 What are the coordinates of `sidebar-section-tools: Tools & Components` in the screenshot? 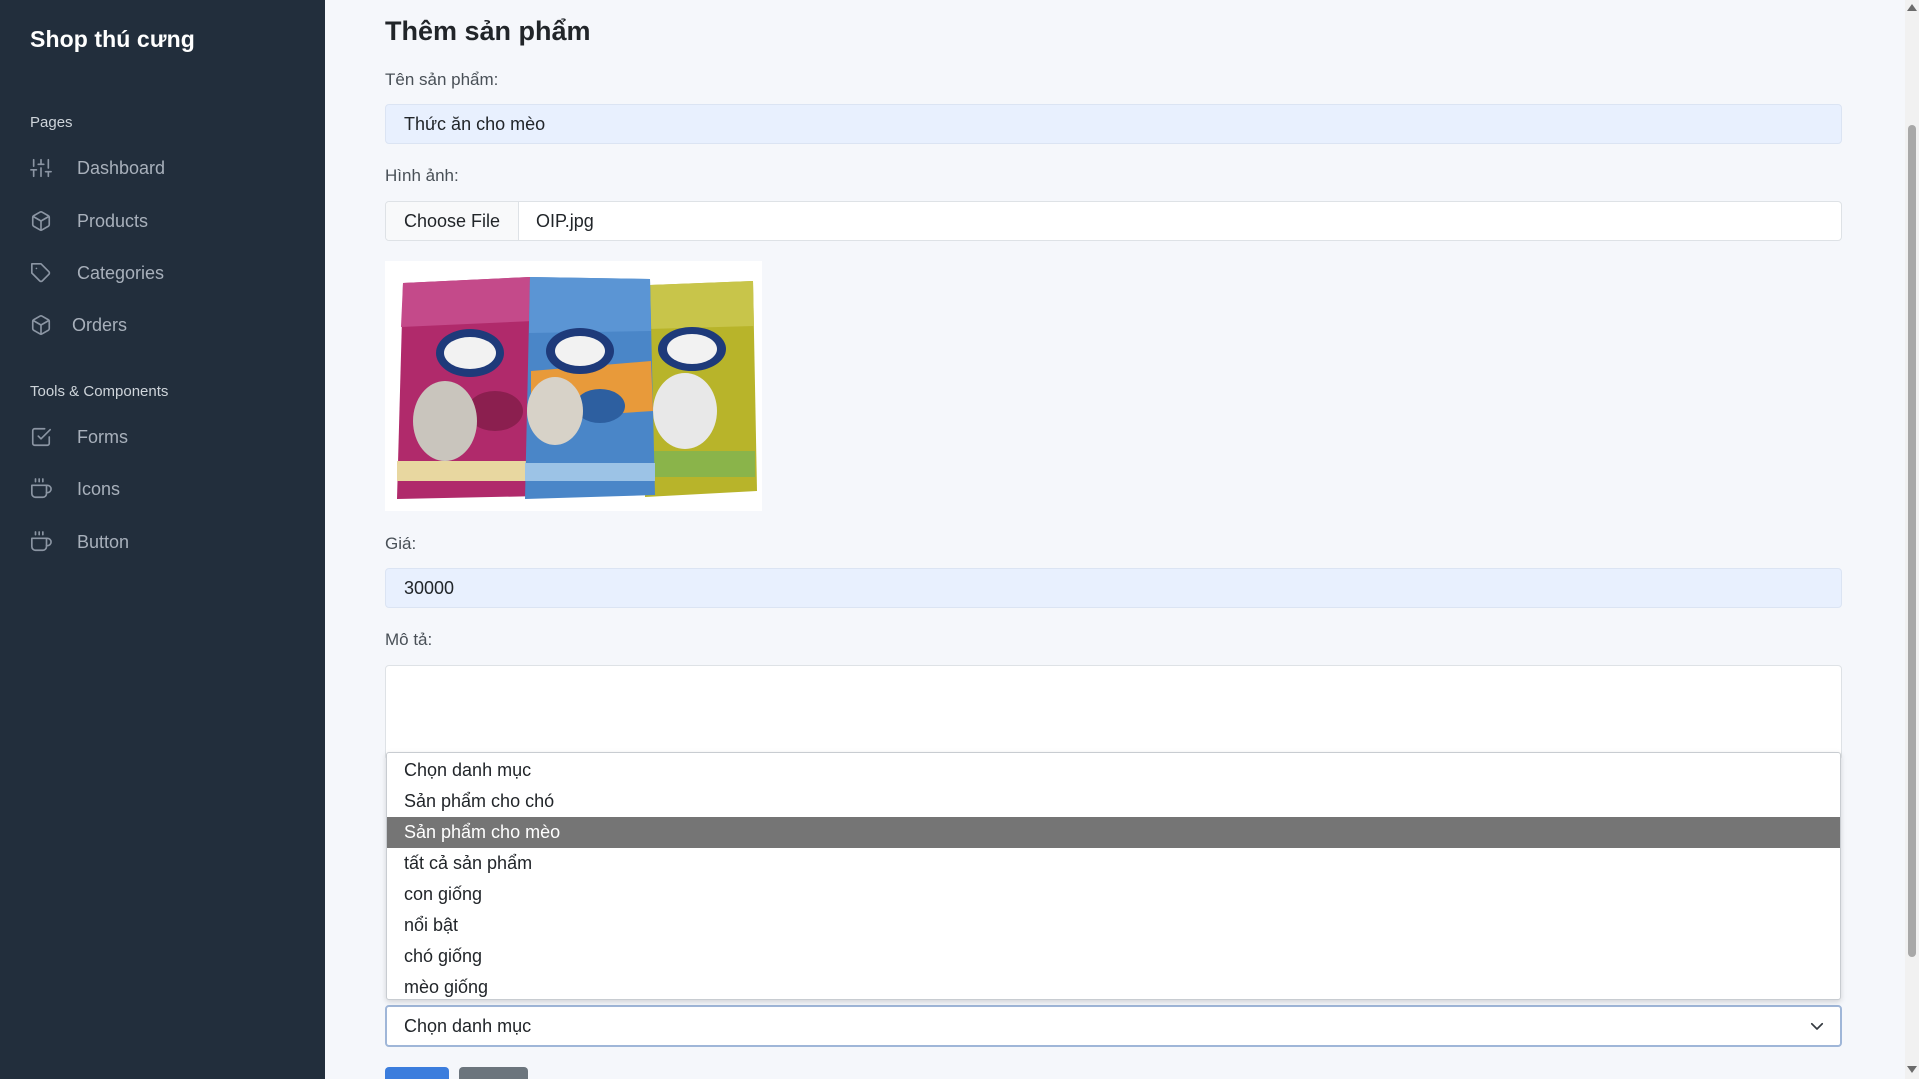 It's located at (99, 391).